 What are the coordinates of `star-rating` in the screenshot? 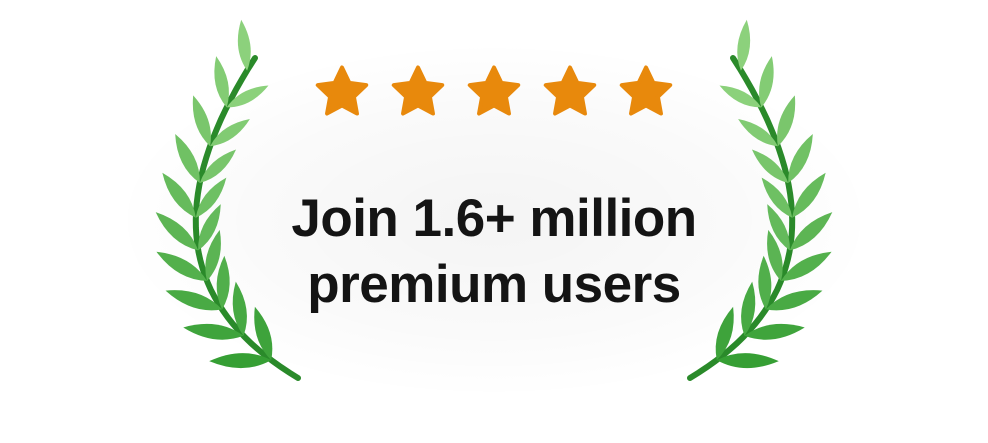 It's located at (494, 92).